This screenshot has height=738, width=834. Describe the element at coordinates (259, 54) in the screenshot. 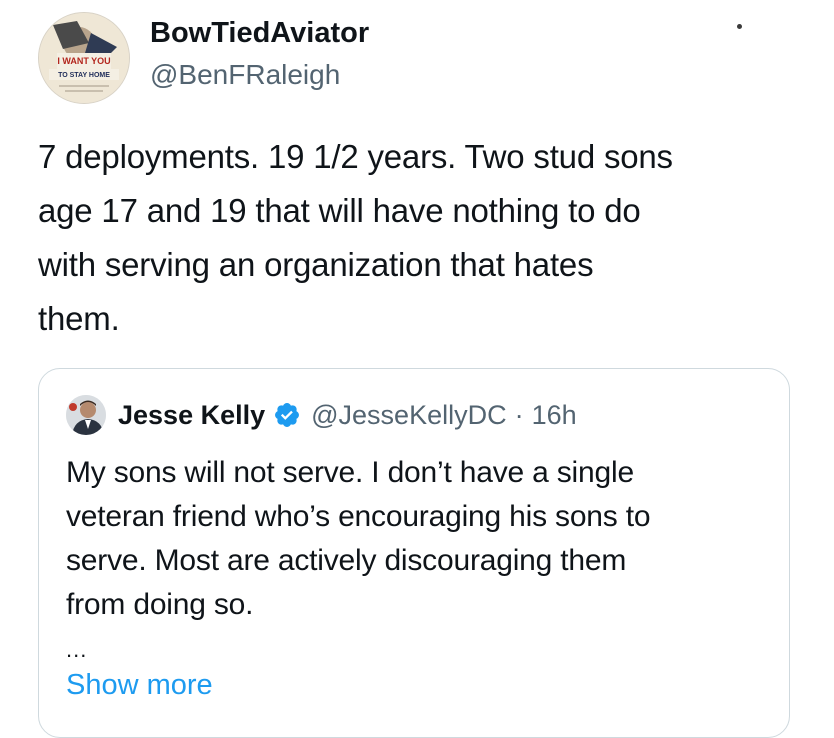

I see `author-info: BowTiedAviator @BenFRaleigh` at that location.